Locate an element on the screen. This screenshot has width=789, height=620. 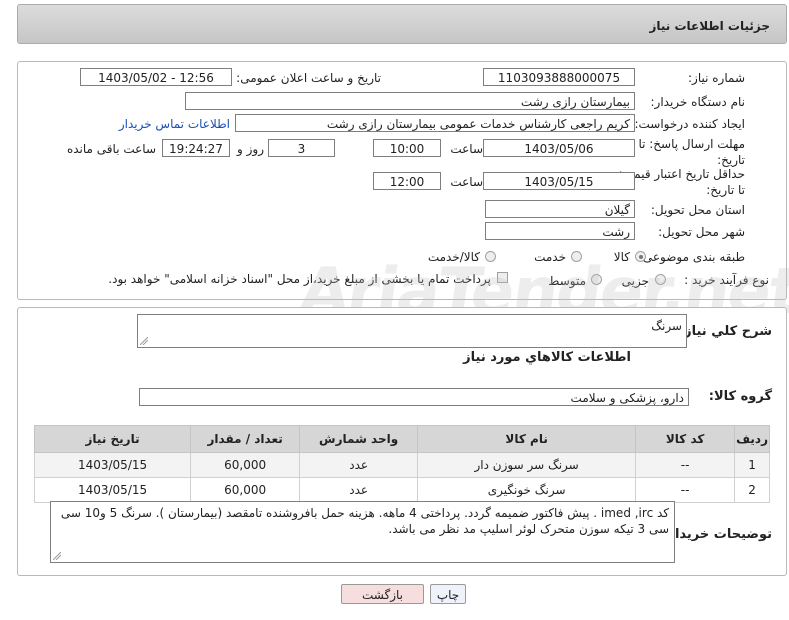
buyer-org-label: نام دستگاه خریدار: is located at coordinates (698, 102).